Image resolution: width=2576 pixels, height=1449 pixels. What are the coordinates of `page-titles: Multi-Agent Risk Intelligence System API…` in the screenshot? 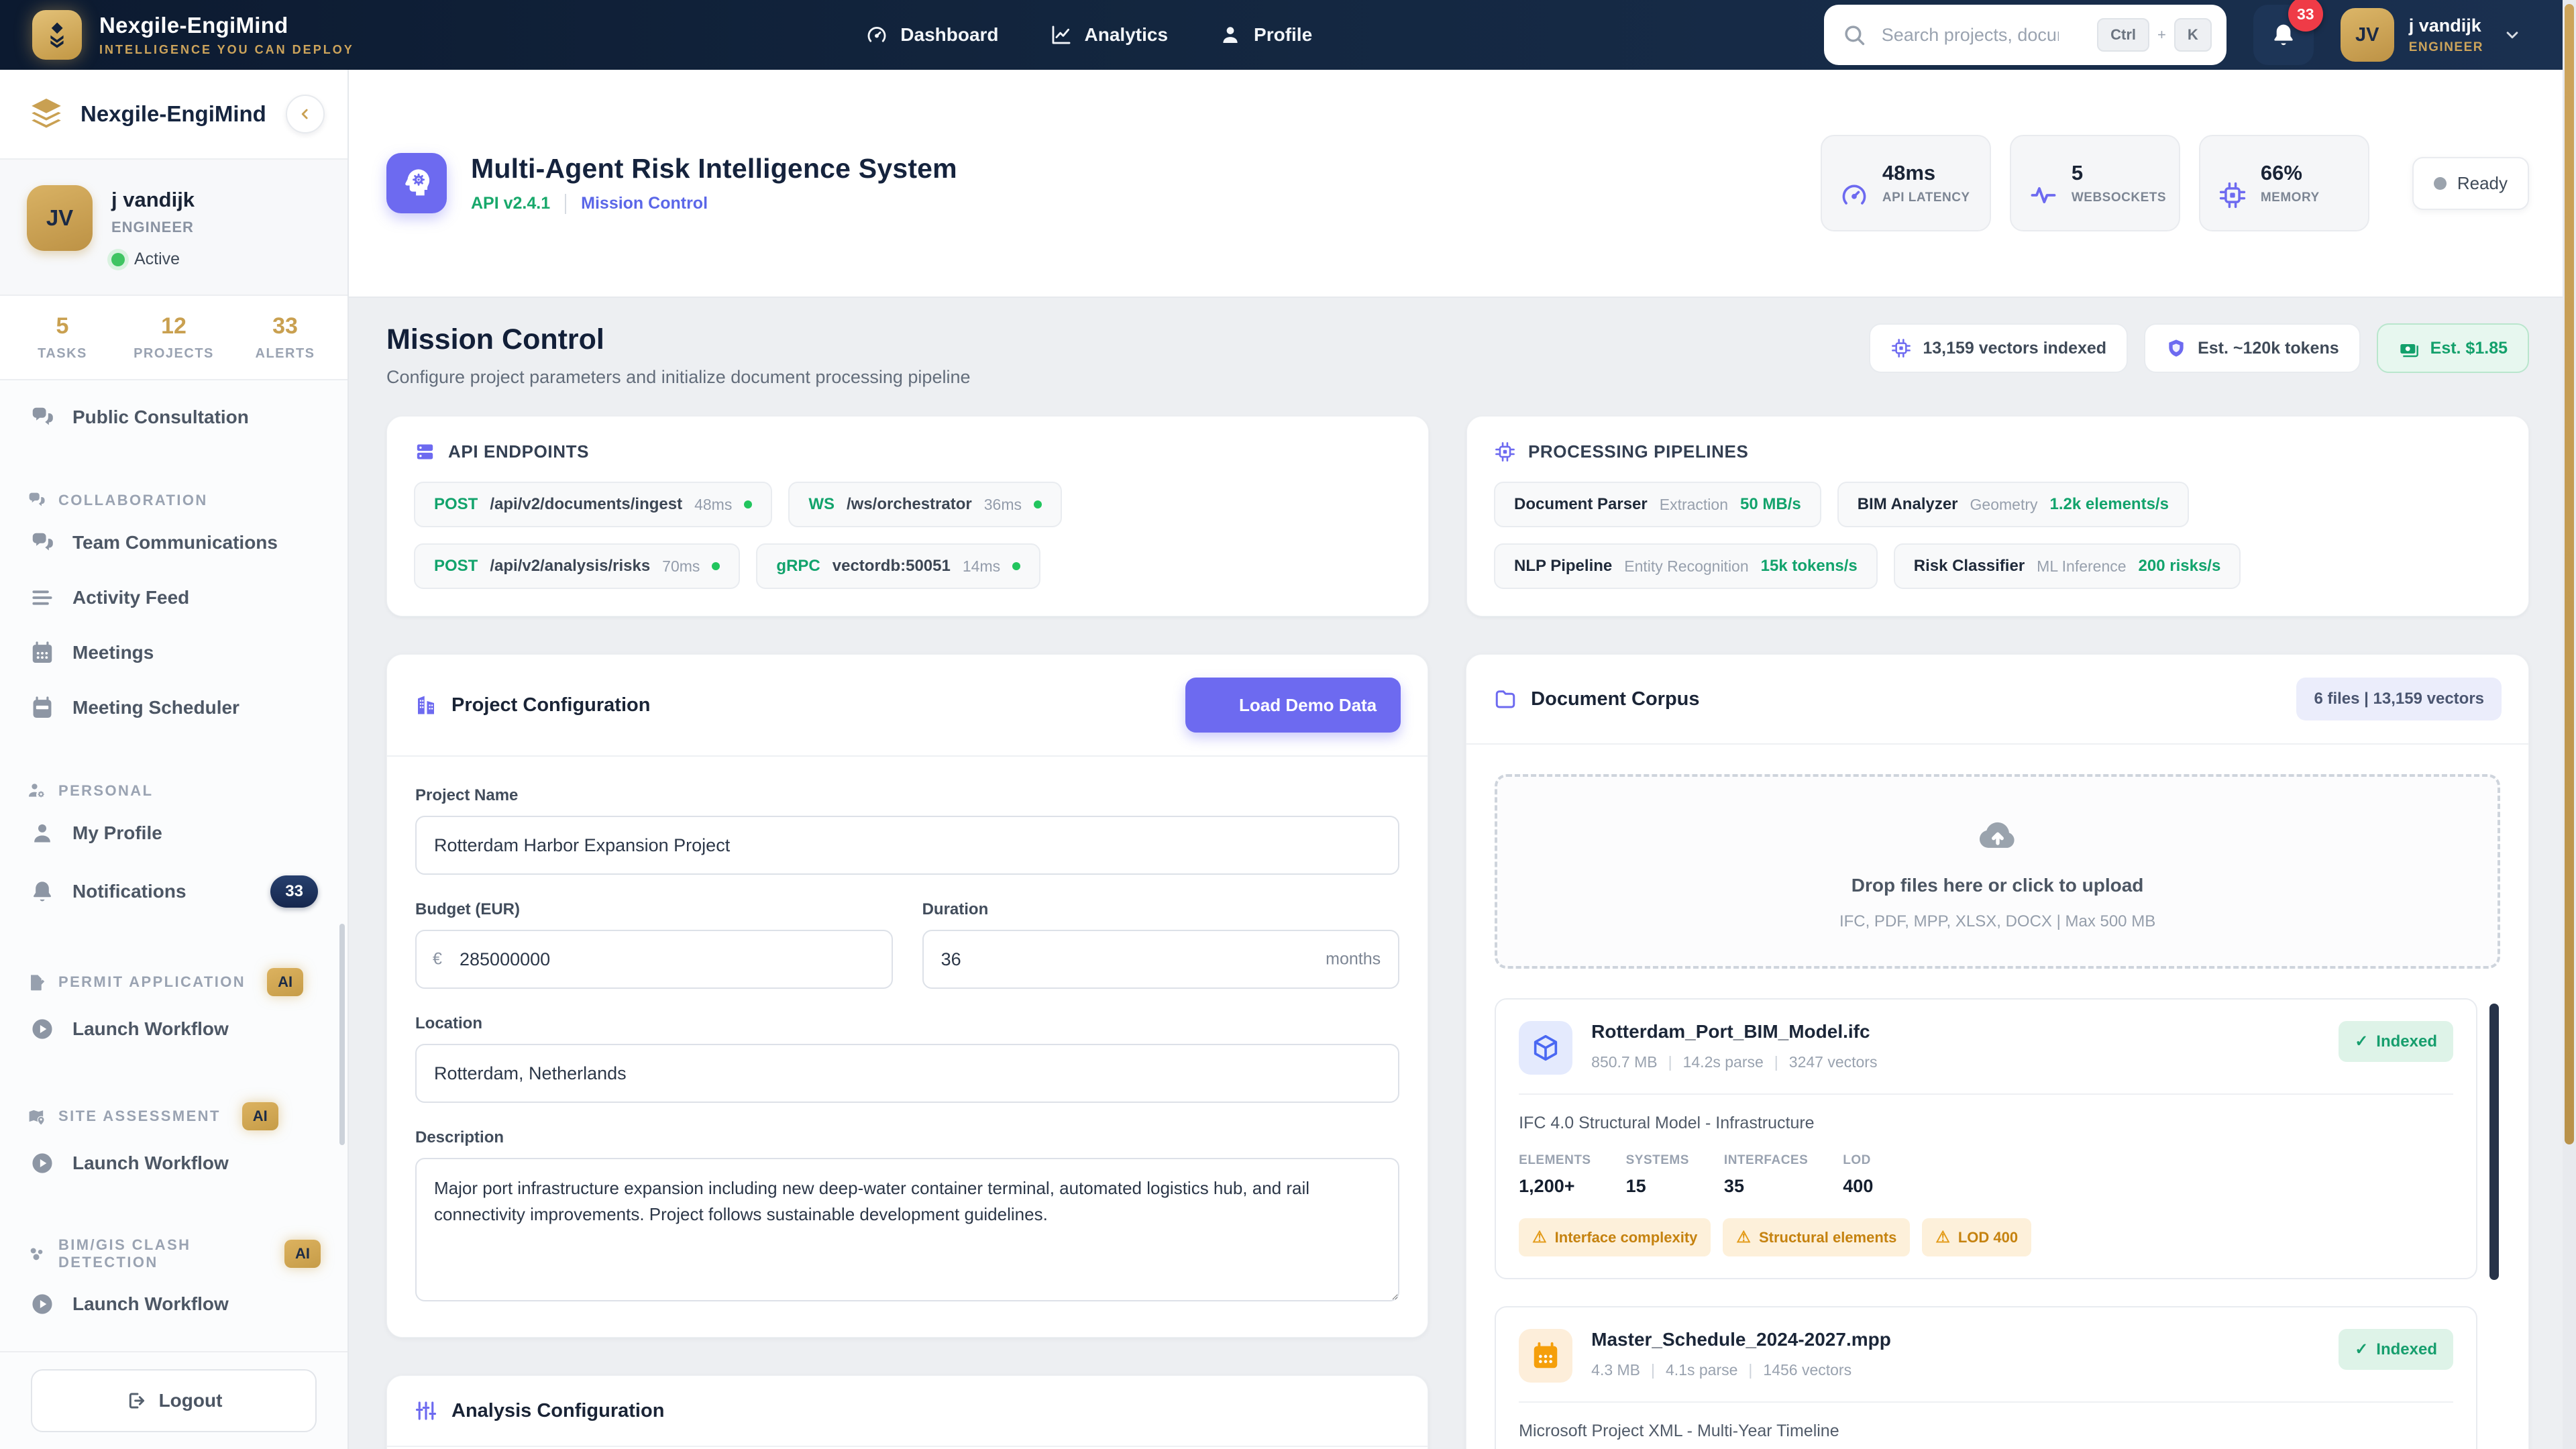 It's located at (714, 183).